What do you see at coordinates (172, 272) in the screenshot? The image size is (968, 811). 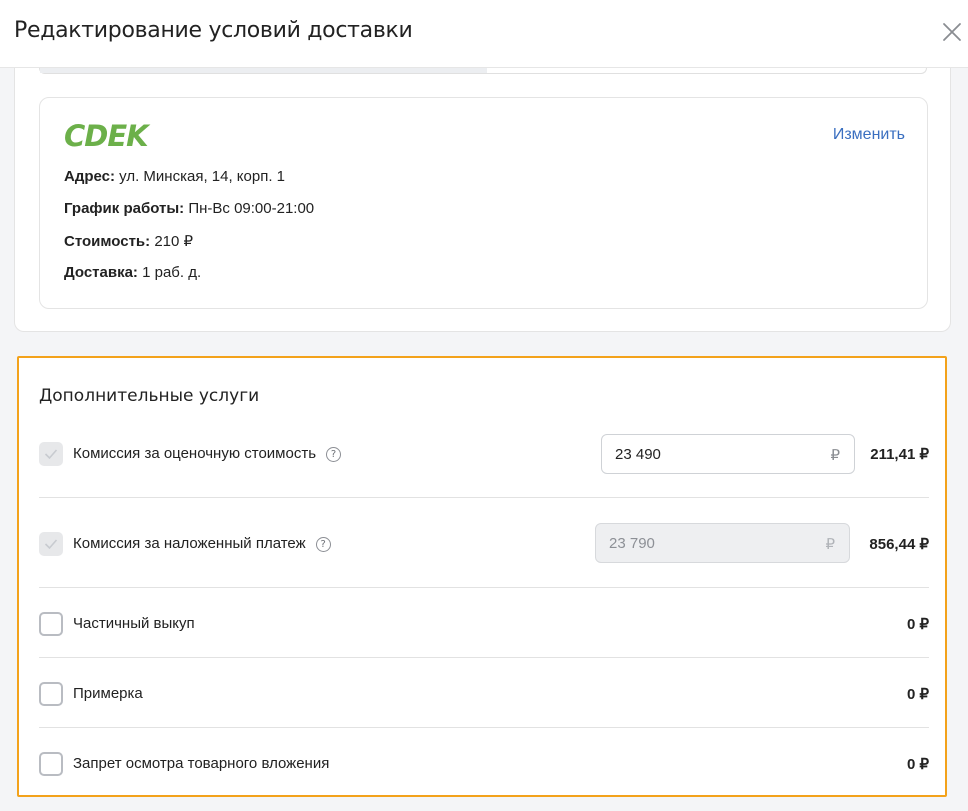 I see `delivery-time-value: 1 раб. д.` at bounding box center [172, 272].